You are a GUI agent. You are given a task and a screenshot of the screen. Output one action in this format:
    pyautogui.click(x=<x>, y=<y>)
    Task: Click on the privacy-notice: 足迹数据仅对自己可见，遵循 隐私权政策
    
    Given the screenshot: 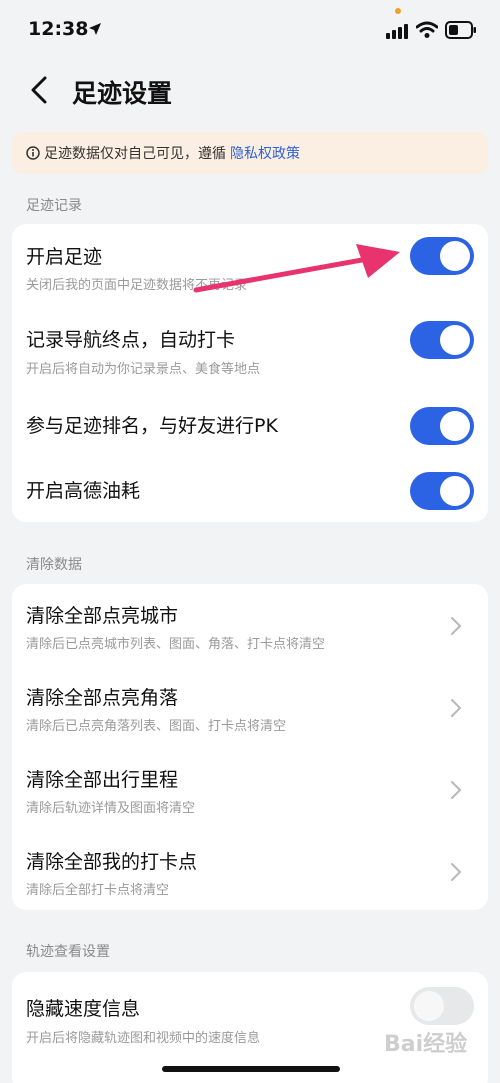 What is the action you would take?
    pyautogui.click(x=250, y=153)
    